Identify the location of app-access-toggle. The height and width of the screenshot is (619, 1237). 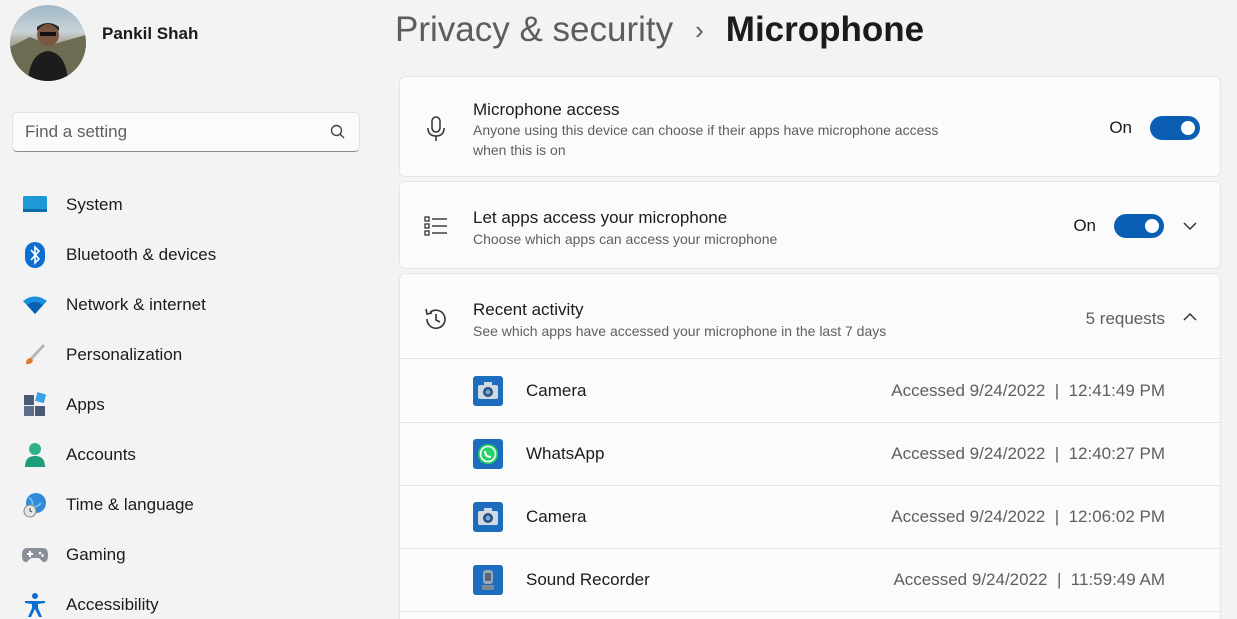
(1139, 226).